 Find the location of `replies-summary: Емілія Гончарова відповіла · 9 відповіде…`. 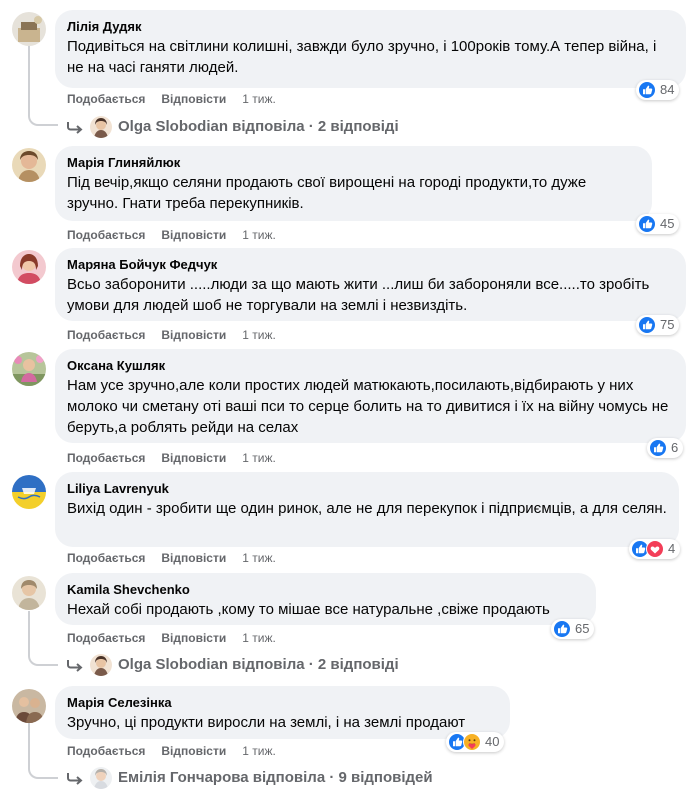

replies-summary: Емілія Гончарова відповіла · 9 відповіде… is located at coordinates (275, 777).